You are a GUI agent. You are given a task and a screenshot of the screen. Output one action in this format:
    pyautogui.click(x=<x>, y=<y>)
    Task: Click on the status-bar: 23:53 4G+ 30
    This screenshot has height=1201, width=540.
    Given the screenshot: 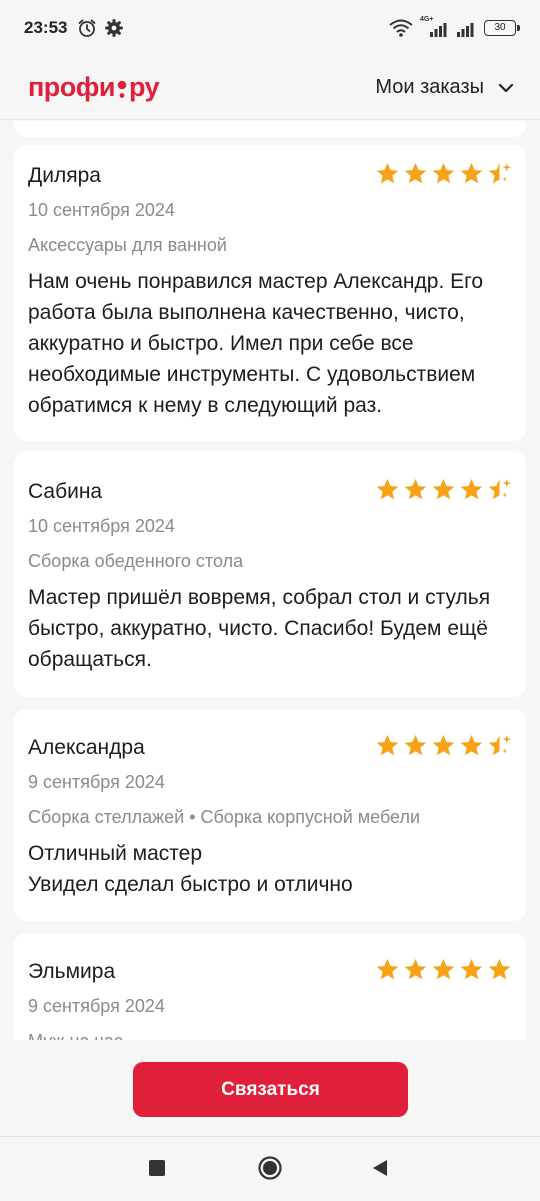 What is the action you would take?
    pyautogui.click(x=270, y=28)
    